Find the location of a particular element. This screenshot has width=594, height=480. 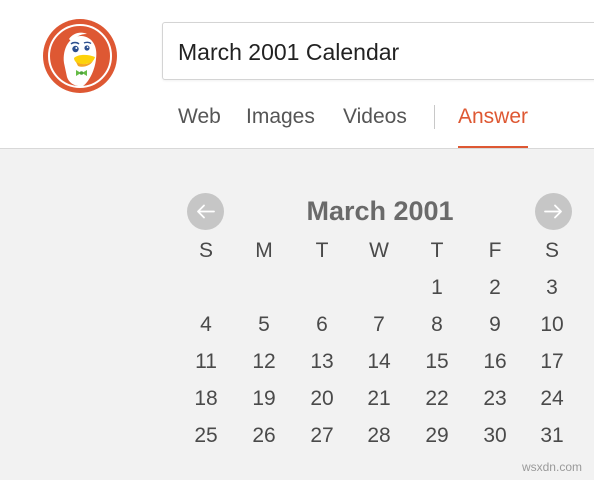

calendar-day: 12 is located at coordinates (264, 361).